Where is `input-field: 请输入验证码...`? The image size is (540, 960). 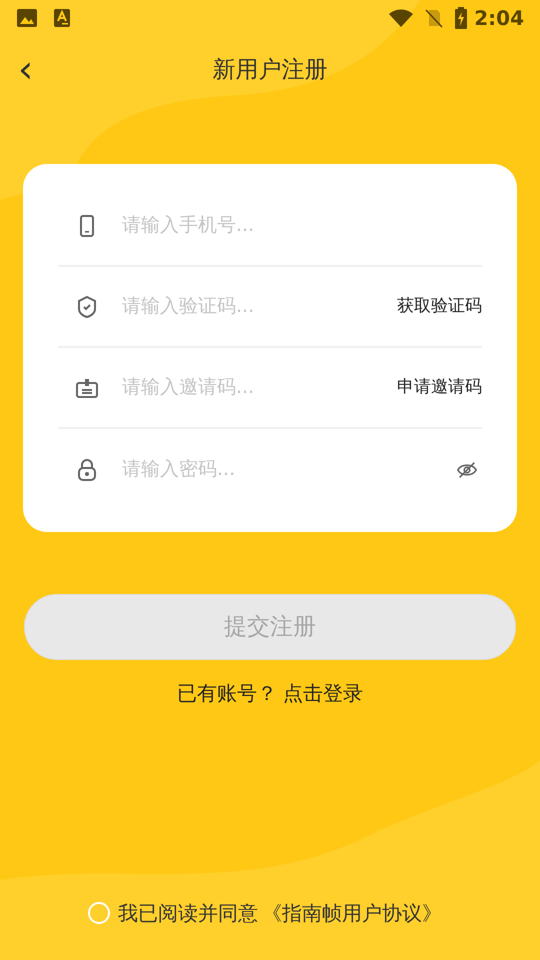 input-field: 请输入验证码... is located at coordinates (259, 306).